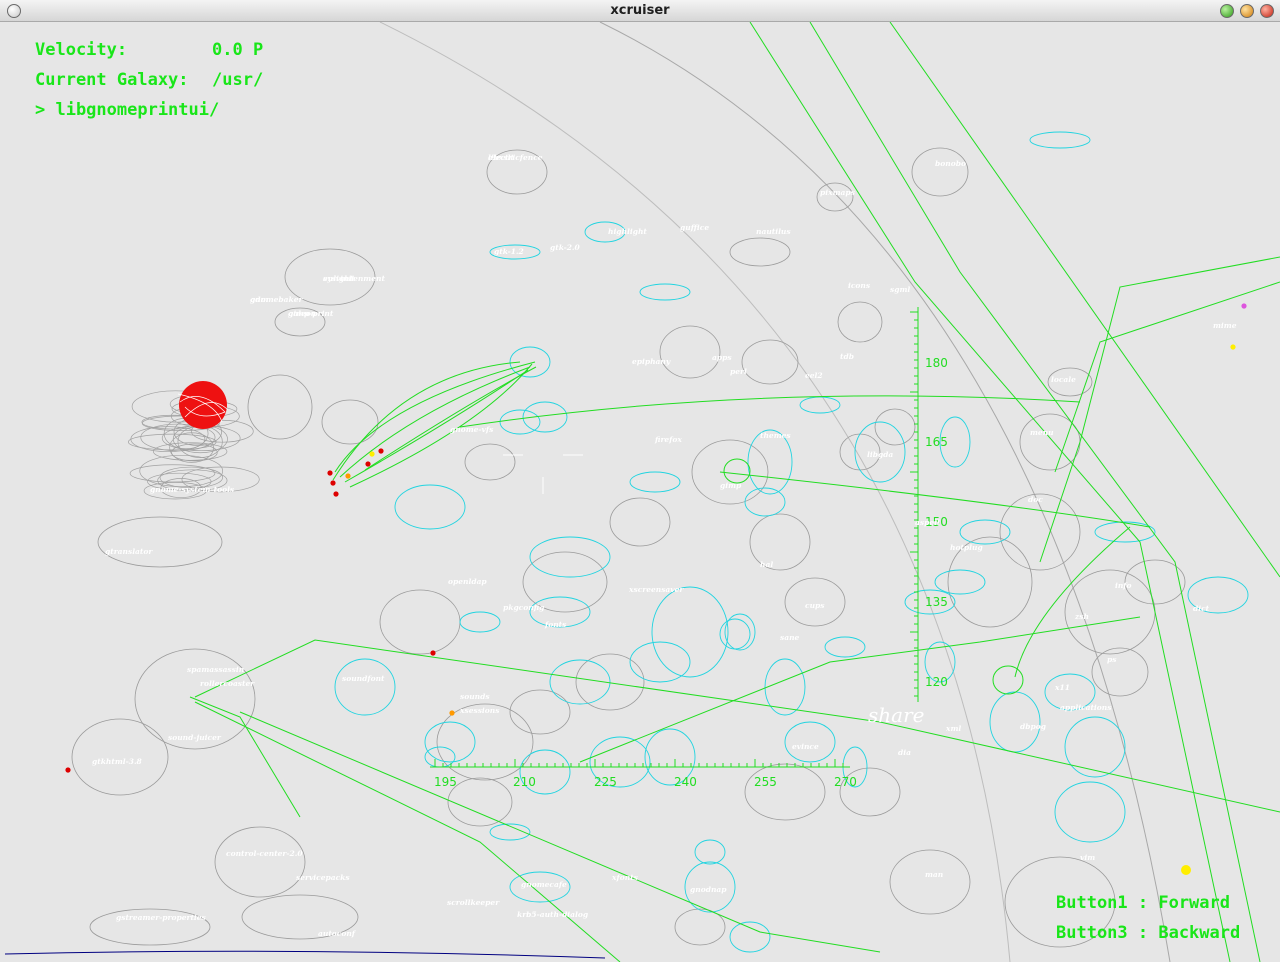  I want to click on directory-label: nautilus, so click(773, 231).